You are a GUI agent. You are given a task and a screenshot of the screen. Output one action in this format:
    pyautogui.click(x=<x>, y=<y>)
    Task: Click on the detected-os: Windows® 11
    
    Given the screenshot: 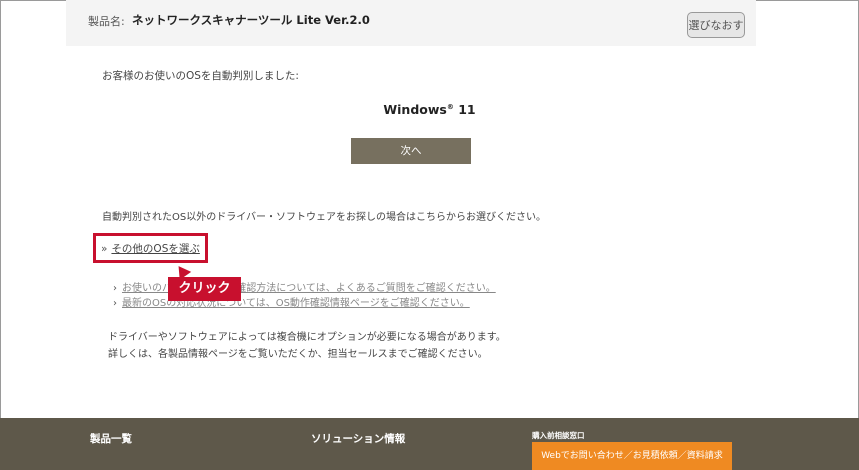 What is the action you would take?
    pyautogui.click(x=429, y=109)
    